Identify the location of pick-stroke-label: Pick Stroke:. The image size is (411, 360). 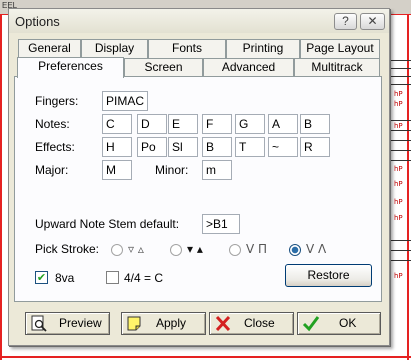
(67, 249).